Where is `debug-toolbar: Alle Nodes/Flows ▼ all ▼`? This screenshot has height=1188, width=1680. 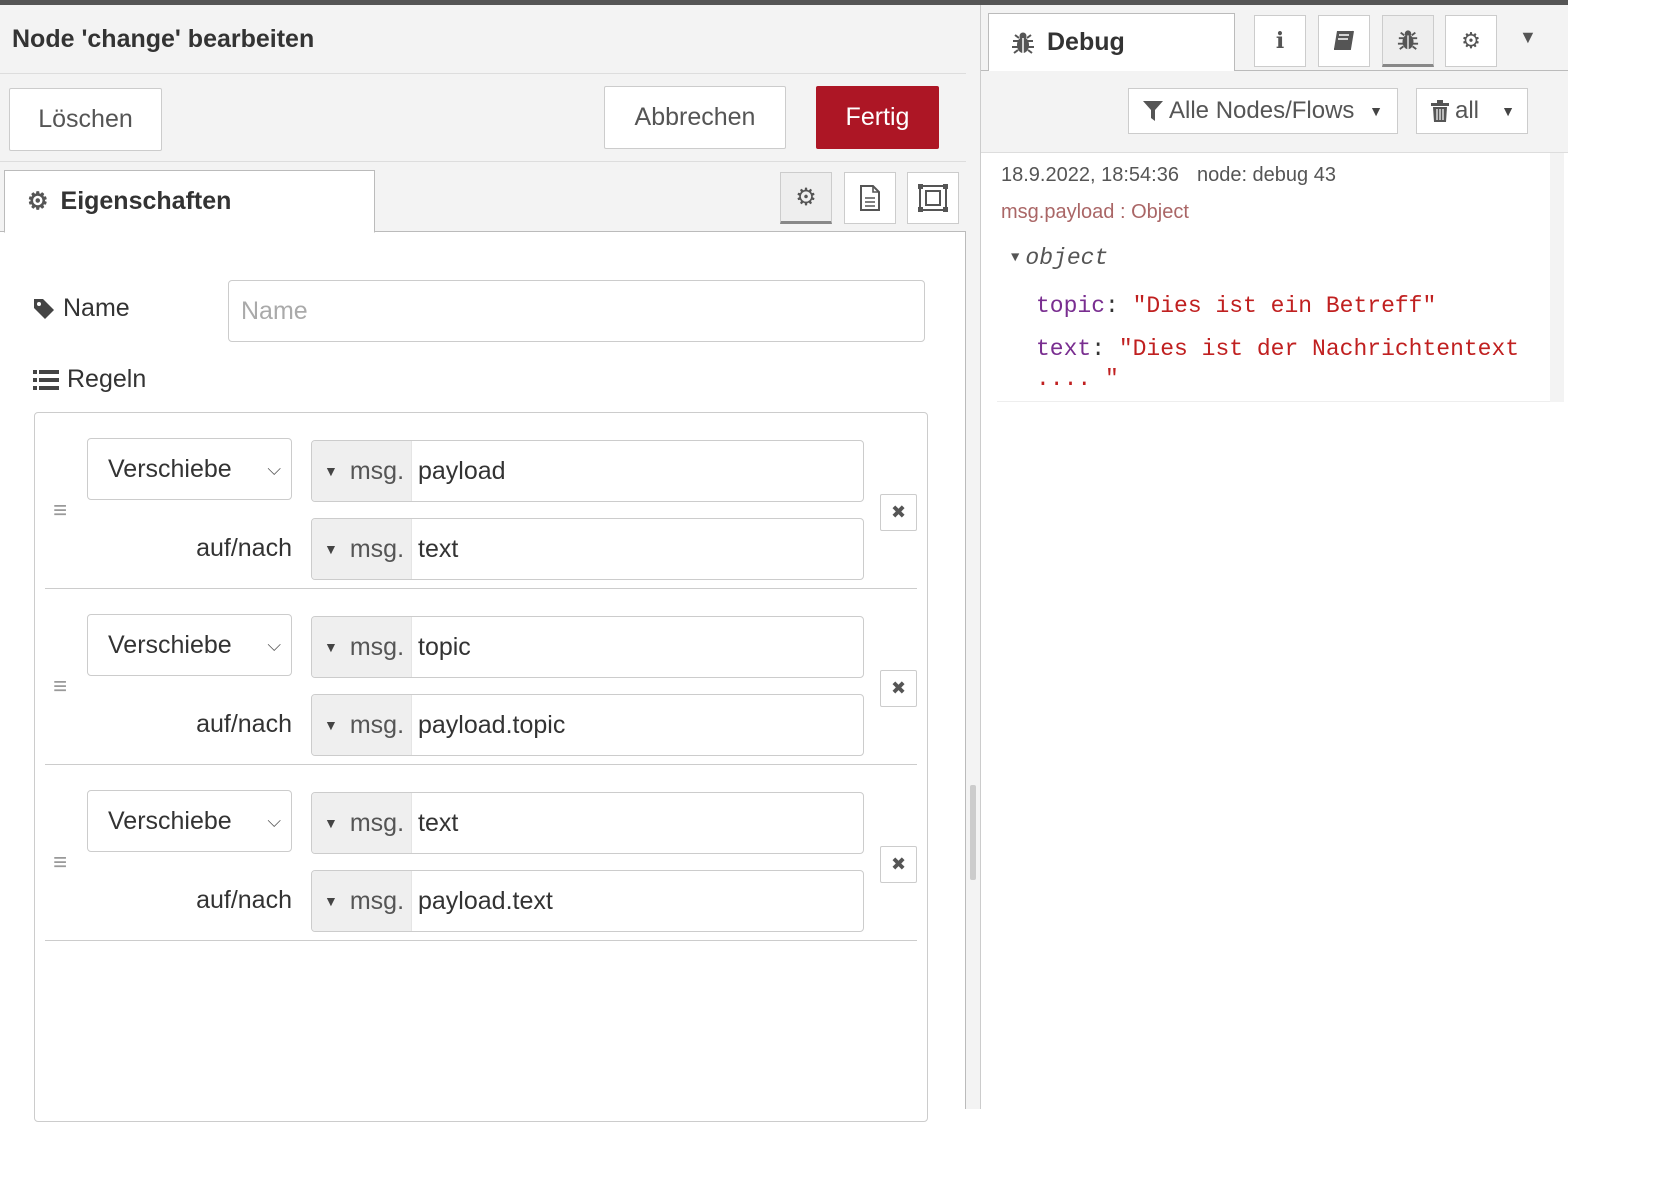 debug-toolbar: Alle Nodes/Flows ▼ all ▼ is located at coordinates (1274, 112).